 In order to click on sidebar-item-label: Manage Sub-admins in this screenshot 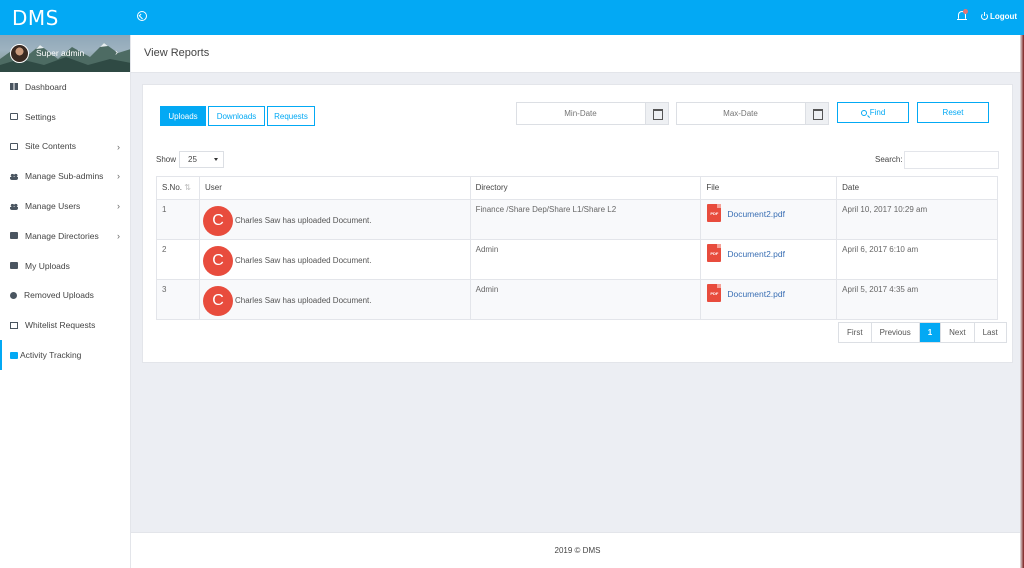, I will do `click(64, 176)`.